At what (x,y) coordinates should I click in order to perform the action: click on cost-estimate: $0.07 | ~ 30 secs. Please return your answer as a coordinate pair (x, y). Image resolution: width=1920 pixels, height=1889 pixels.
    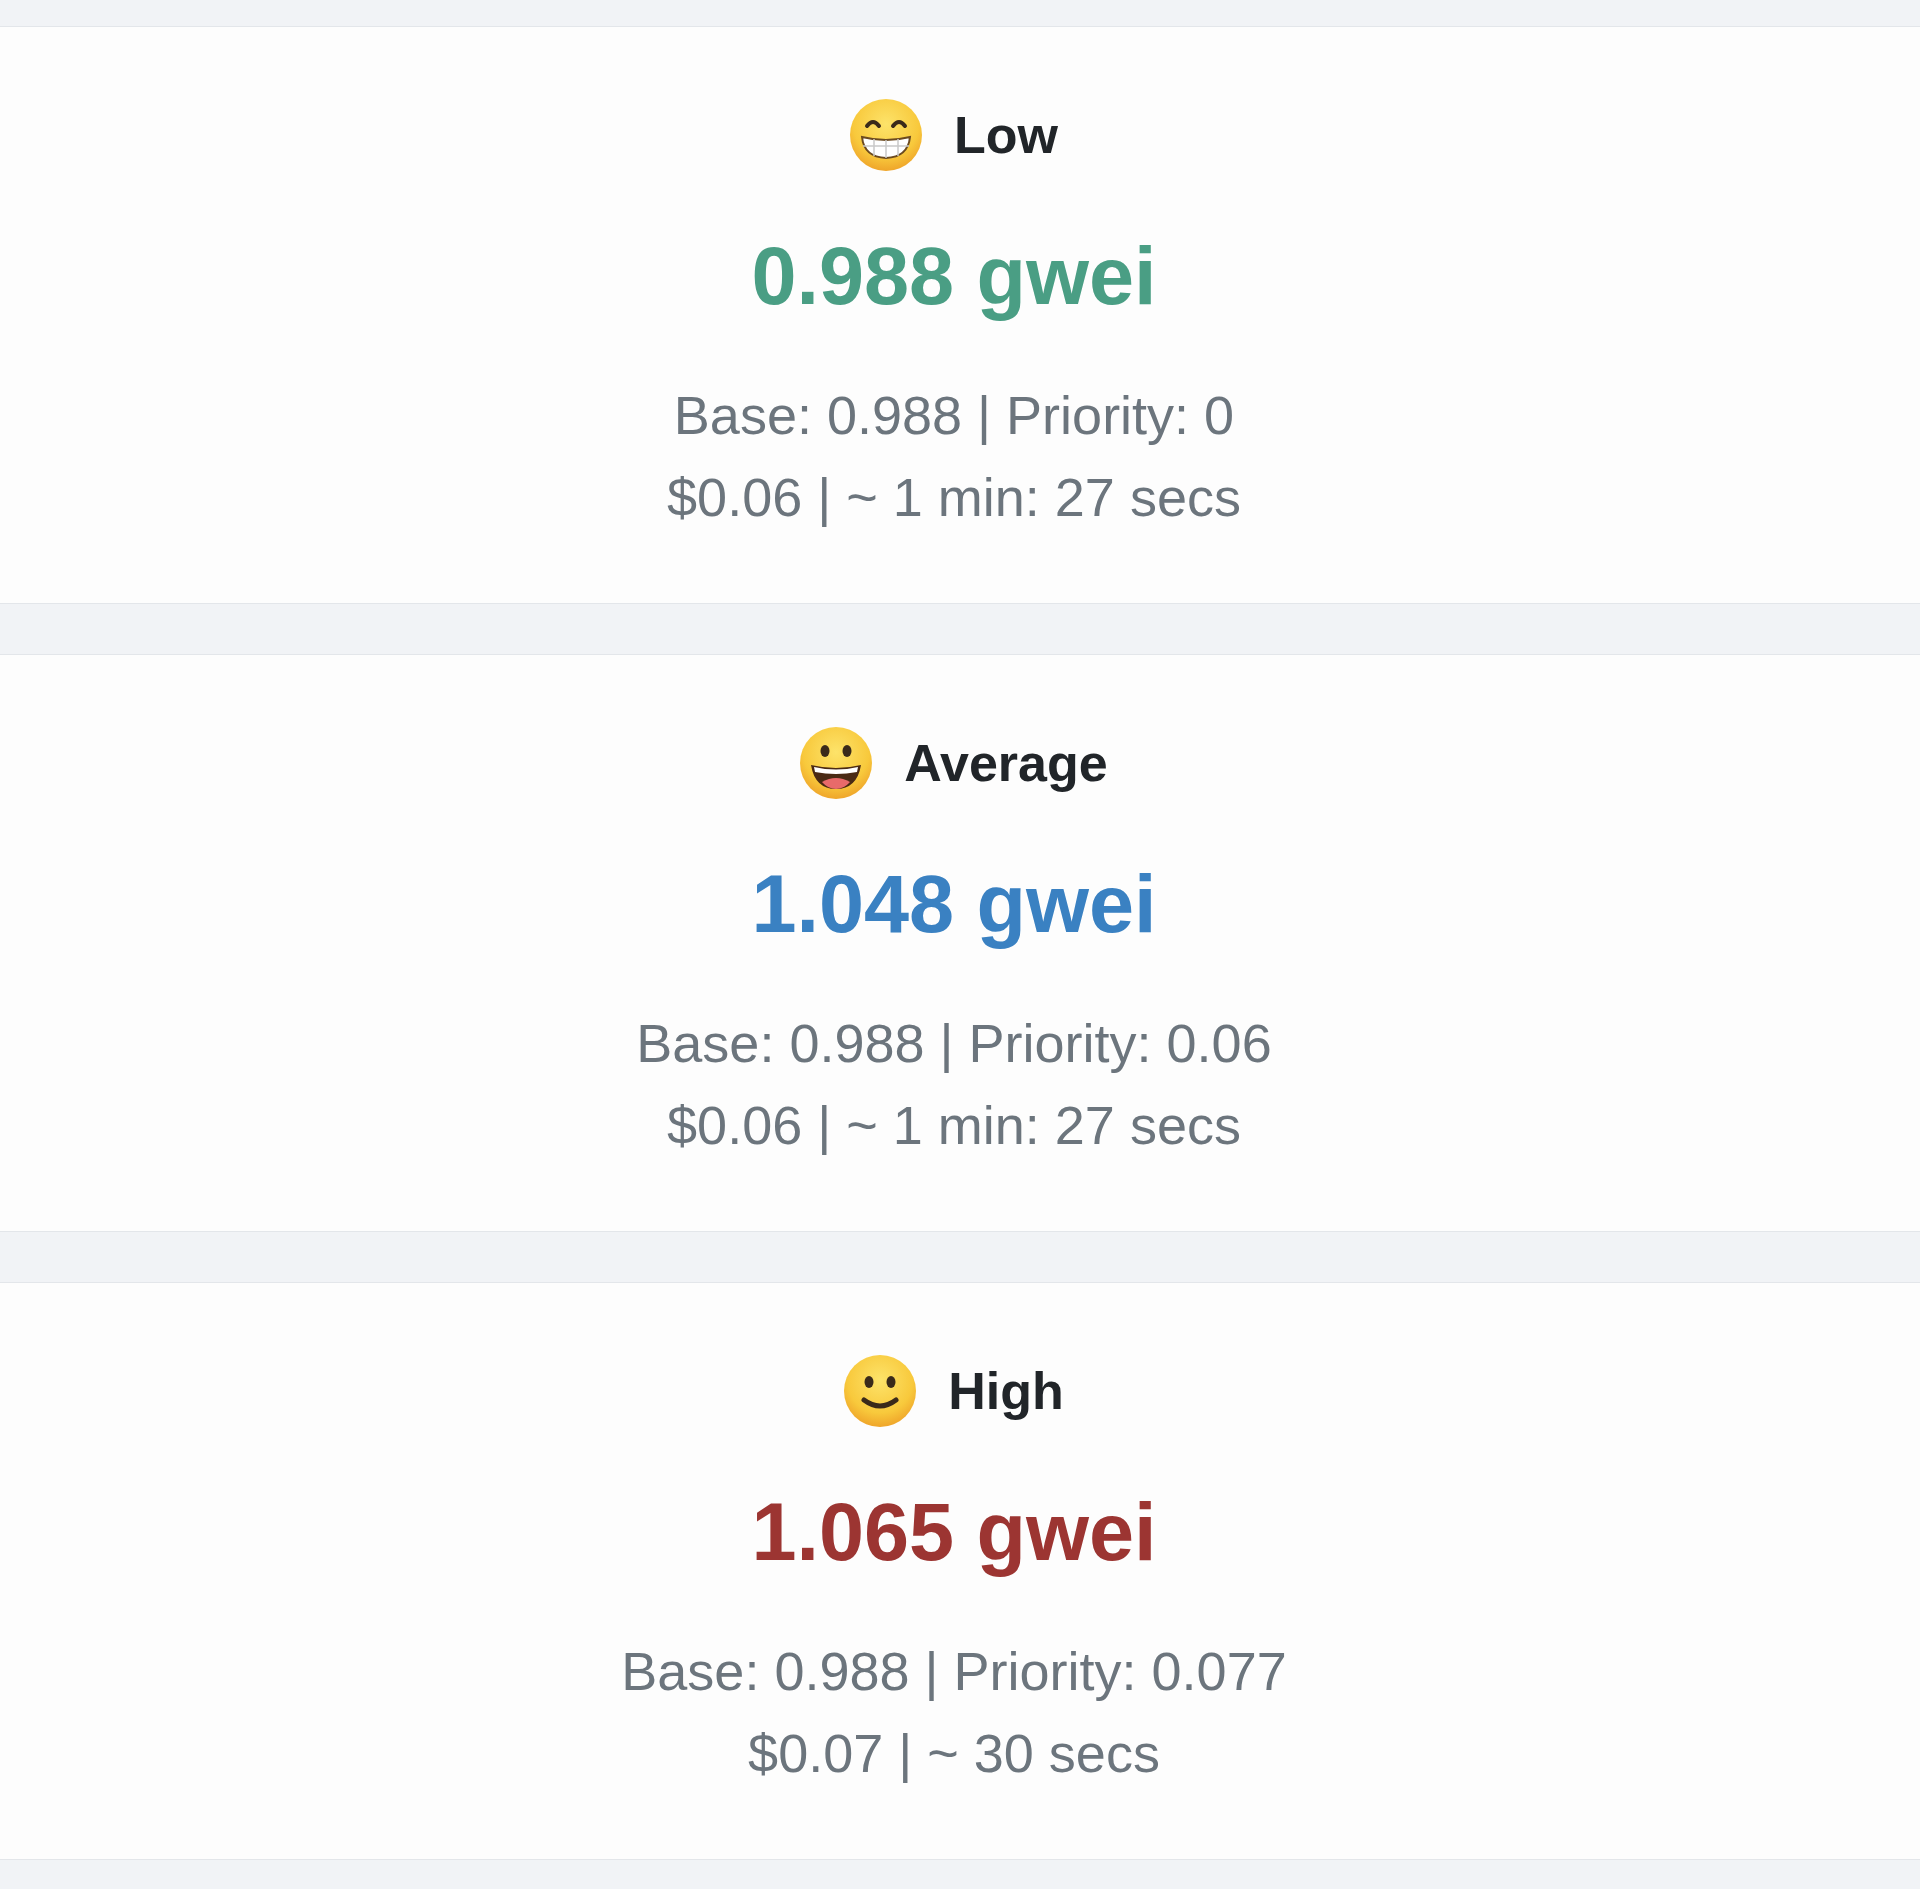
    Looking at the image, I should click on (954, 1753).